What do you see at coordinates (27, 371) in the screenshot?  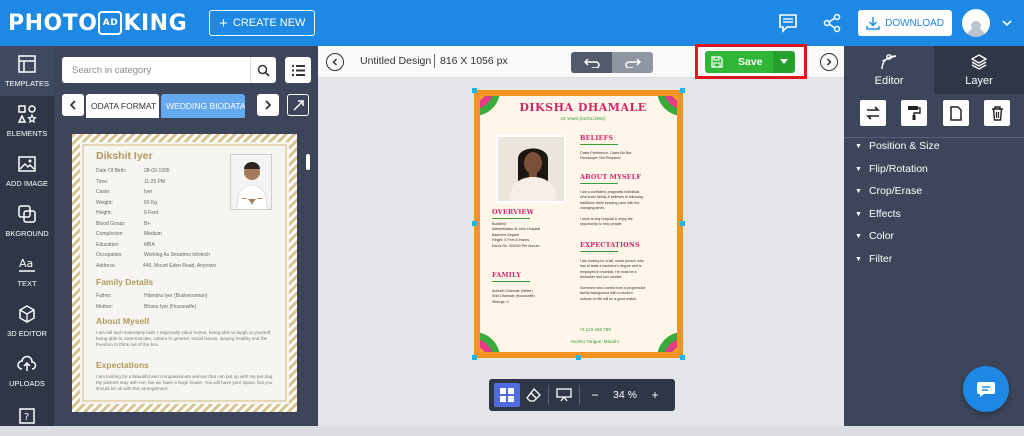 I see `nav-uploads: UPLOADS` at bounding box center [27, 371].